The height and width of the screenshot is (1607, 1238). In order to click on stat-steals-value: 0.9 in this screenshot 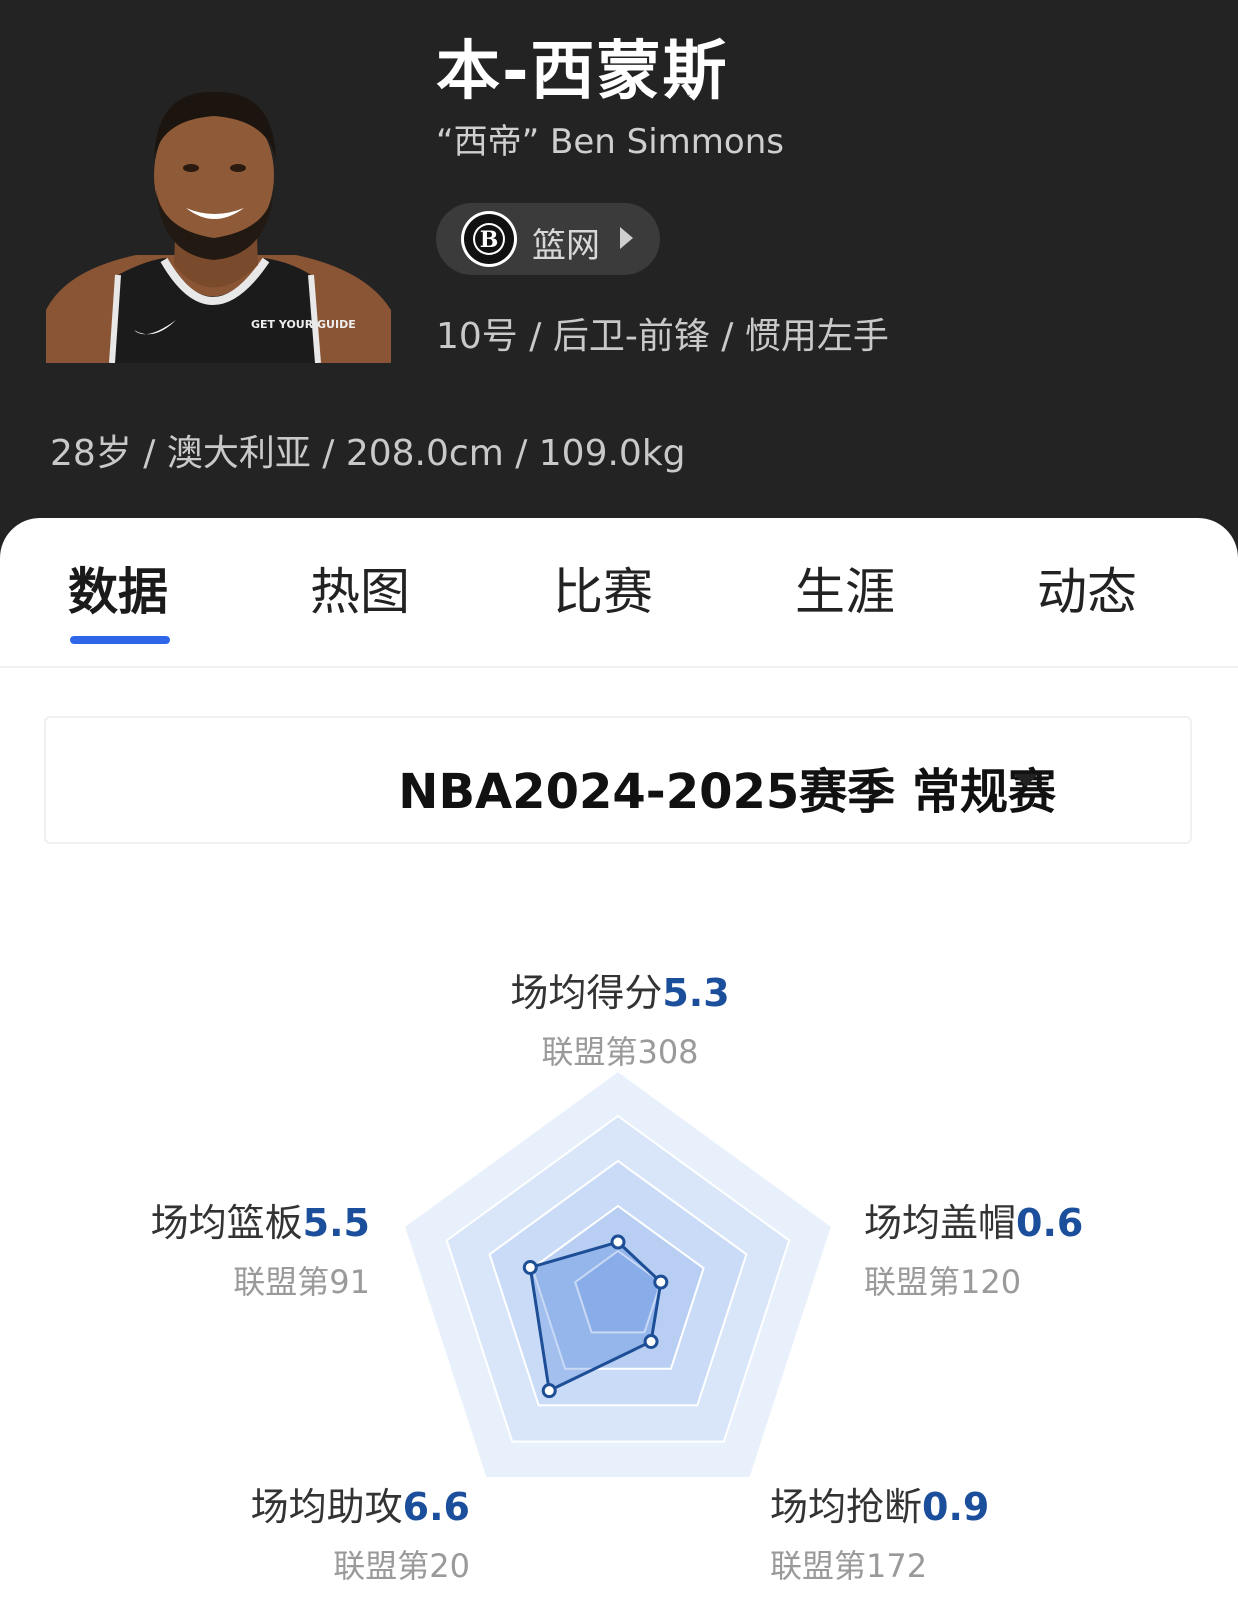, I will do `click(956, 1507)`.